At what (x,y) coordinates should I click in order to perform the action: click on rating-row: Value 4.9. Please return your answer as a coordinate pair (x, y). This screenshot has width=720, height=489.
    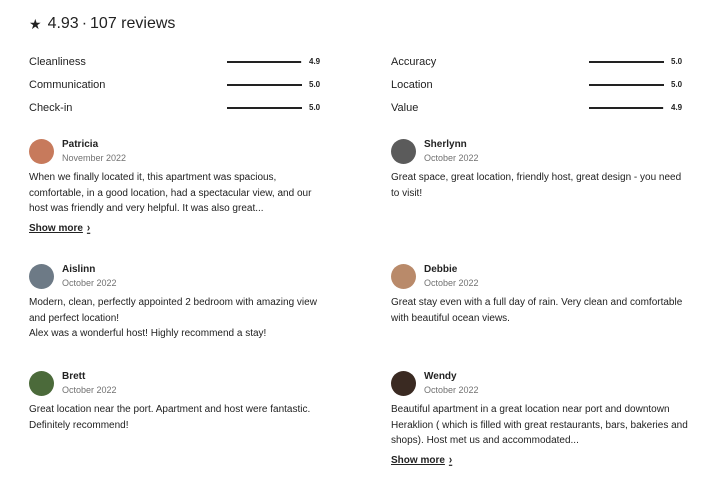
    Looking at the image, I should click on (537, 110).